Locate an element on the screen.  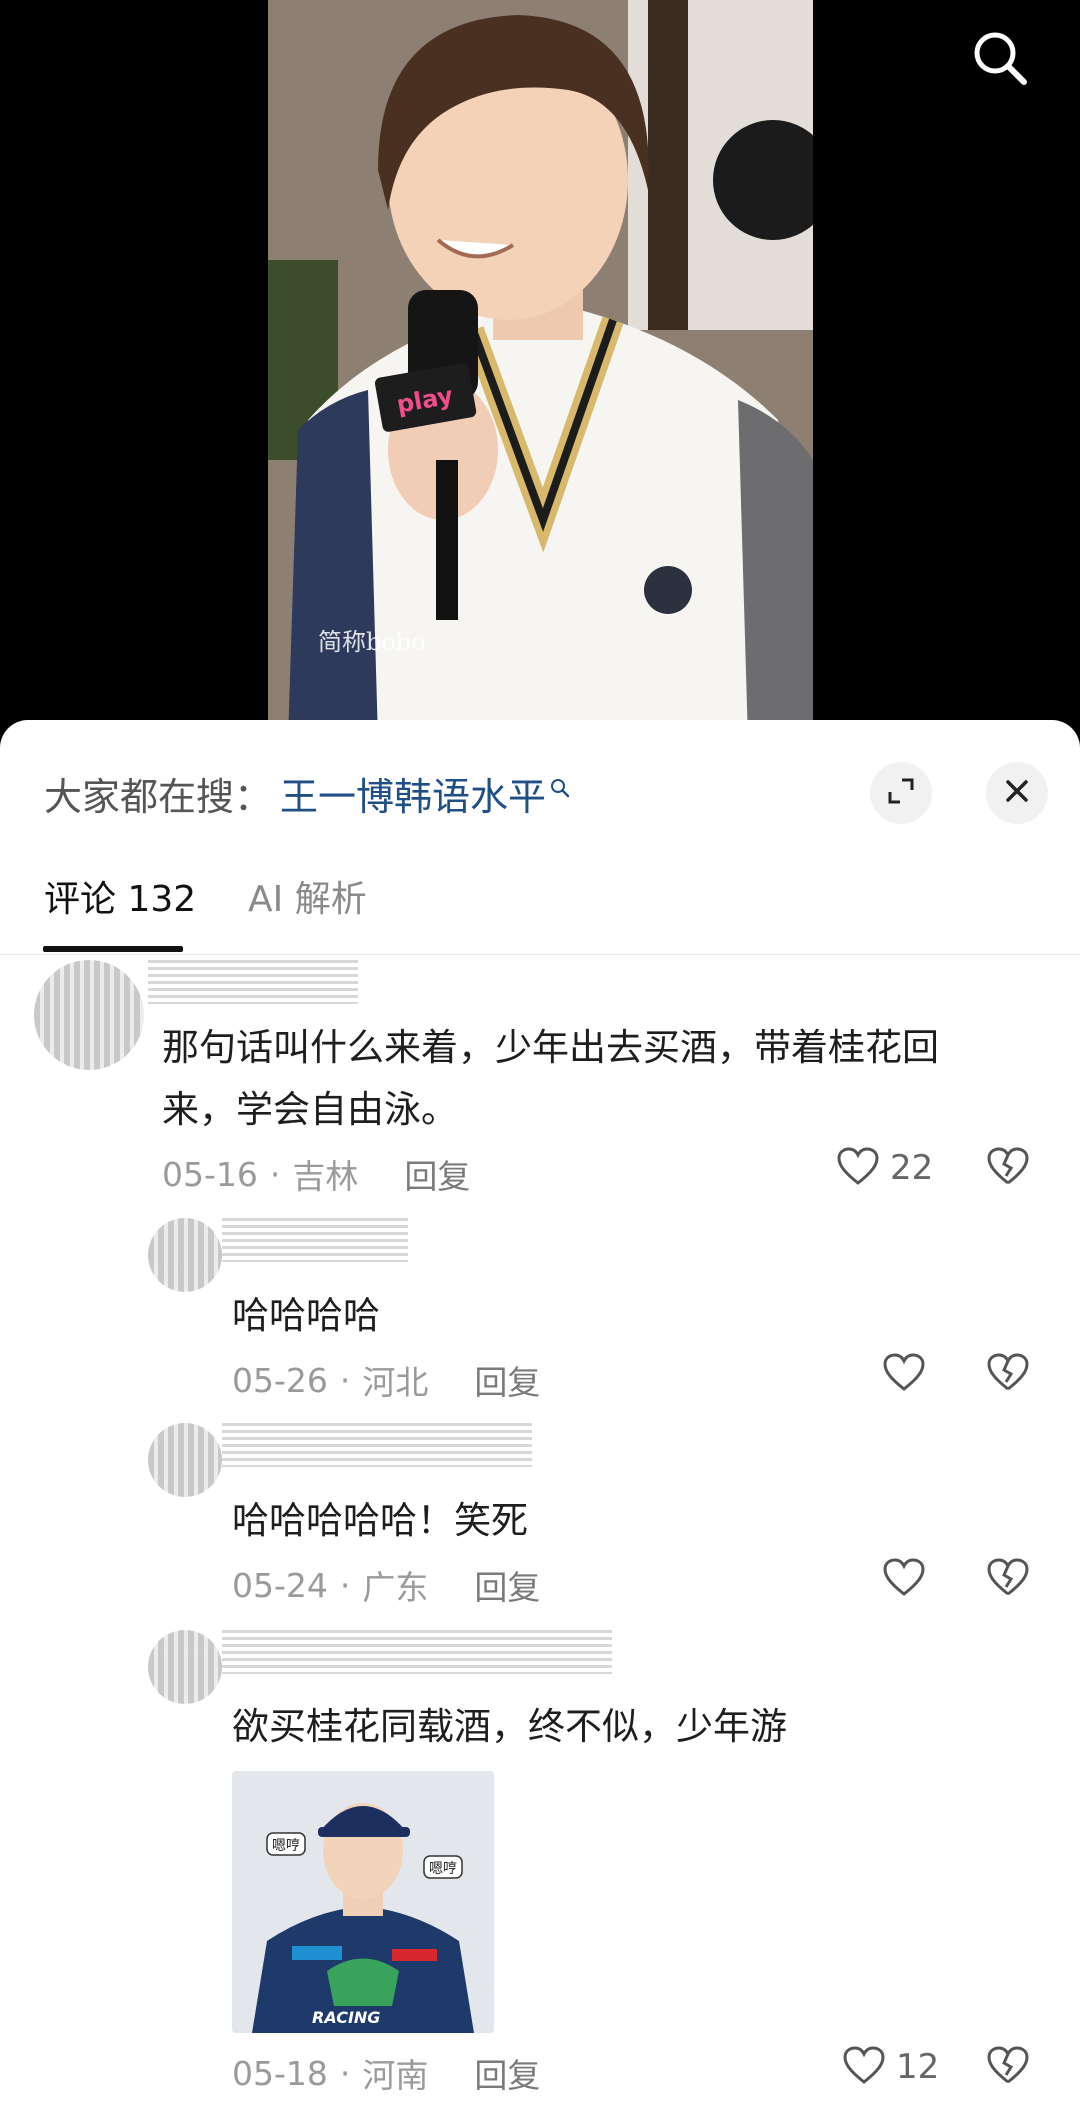
image-logo: RACING is located at coordinates (346, 2017).